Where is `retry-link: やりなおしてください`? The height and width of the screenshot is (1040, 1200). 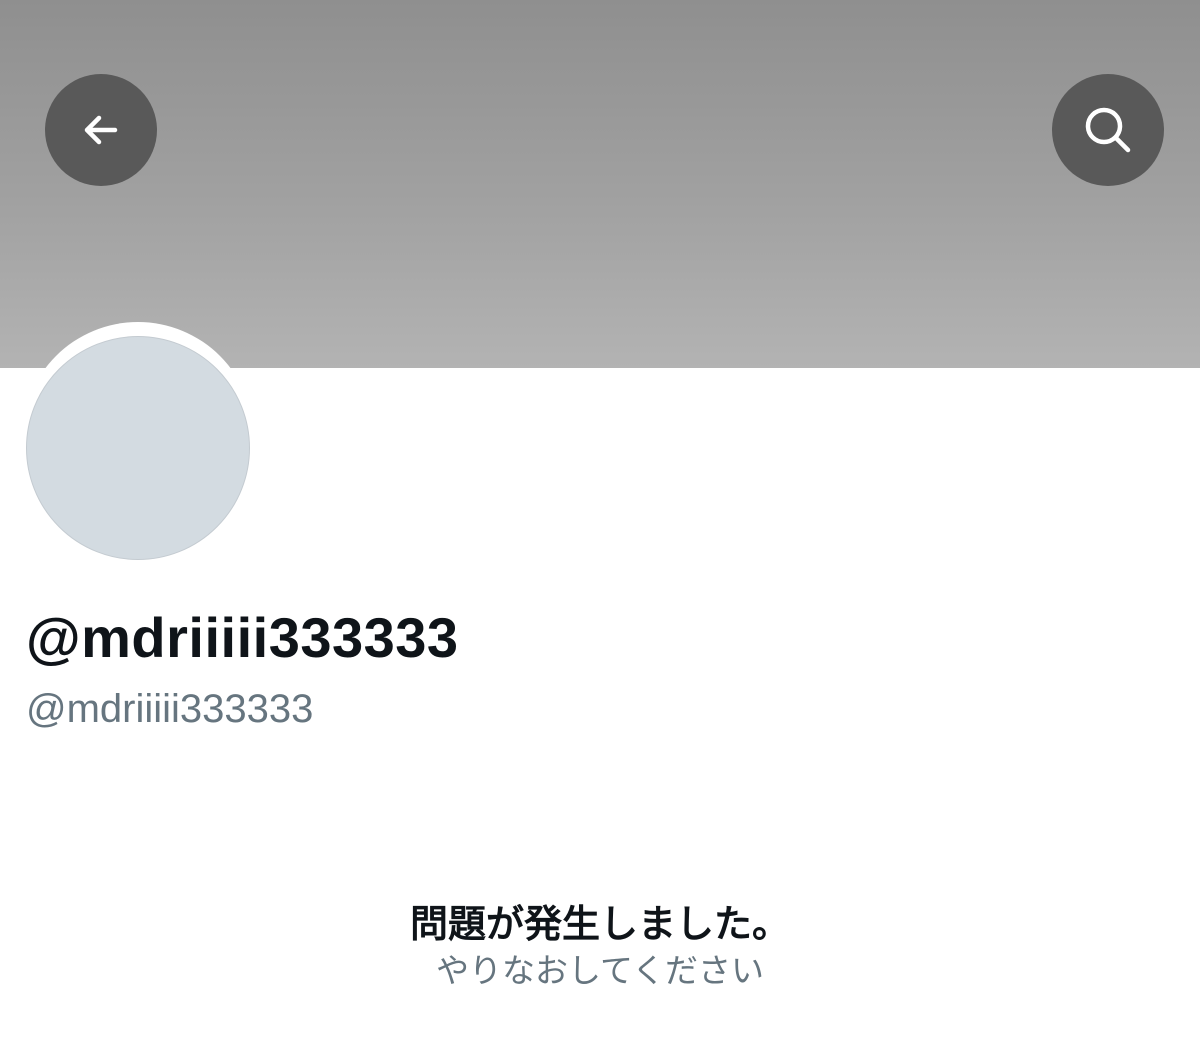
retry-link: やりなおしてください is located at coordinates (600, 971).